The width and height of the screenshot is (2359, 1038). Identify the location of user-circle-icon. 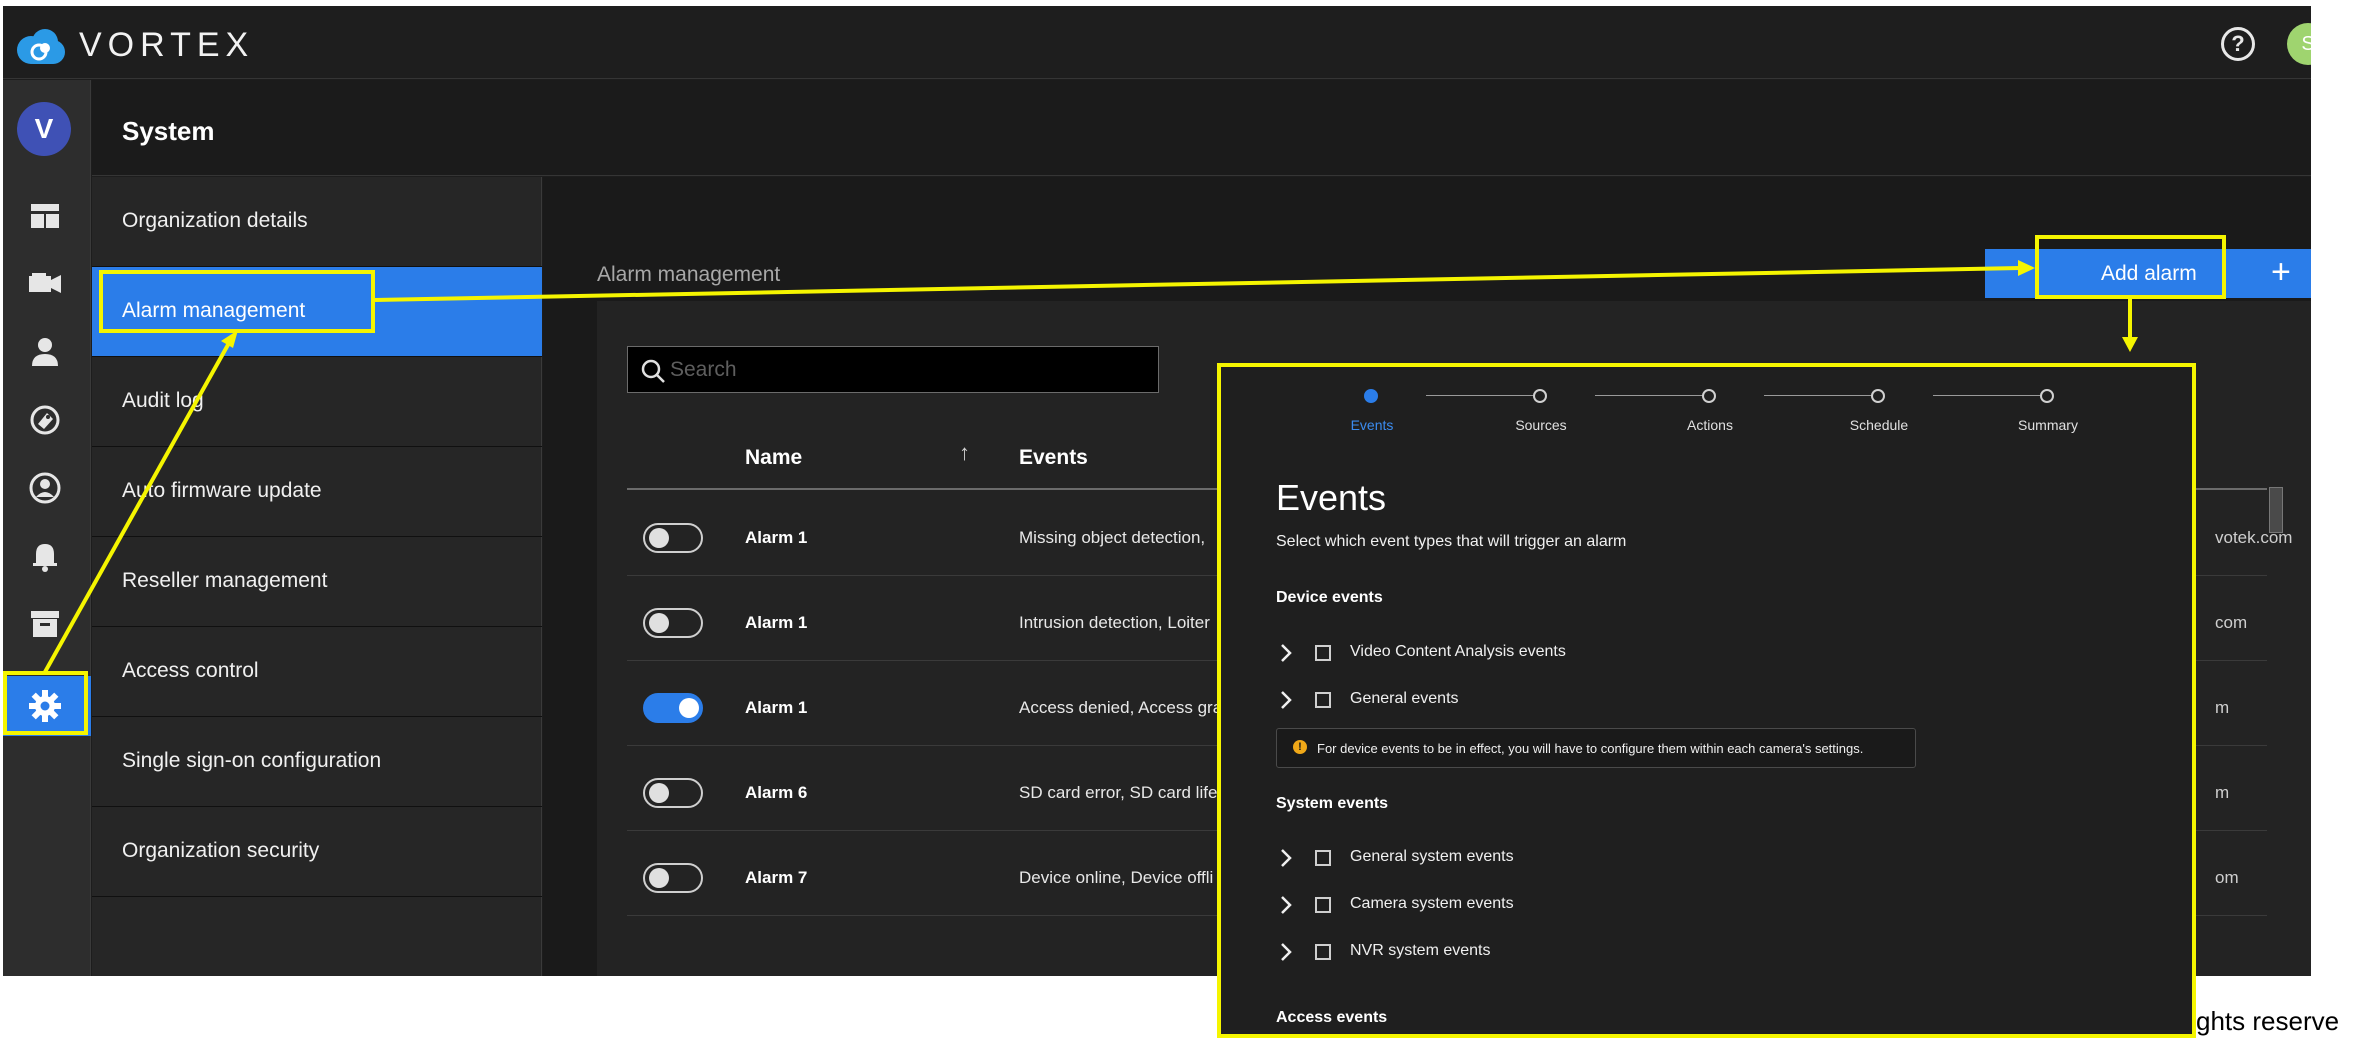
(45, 488).